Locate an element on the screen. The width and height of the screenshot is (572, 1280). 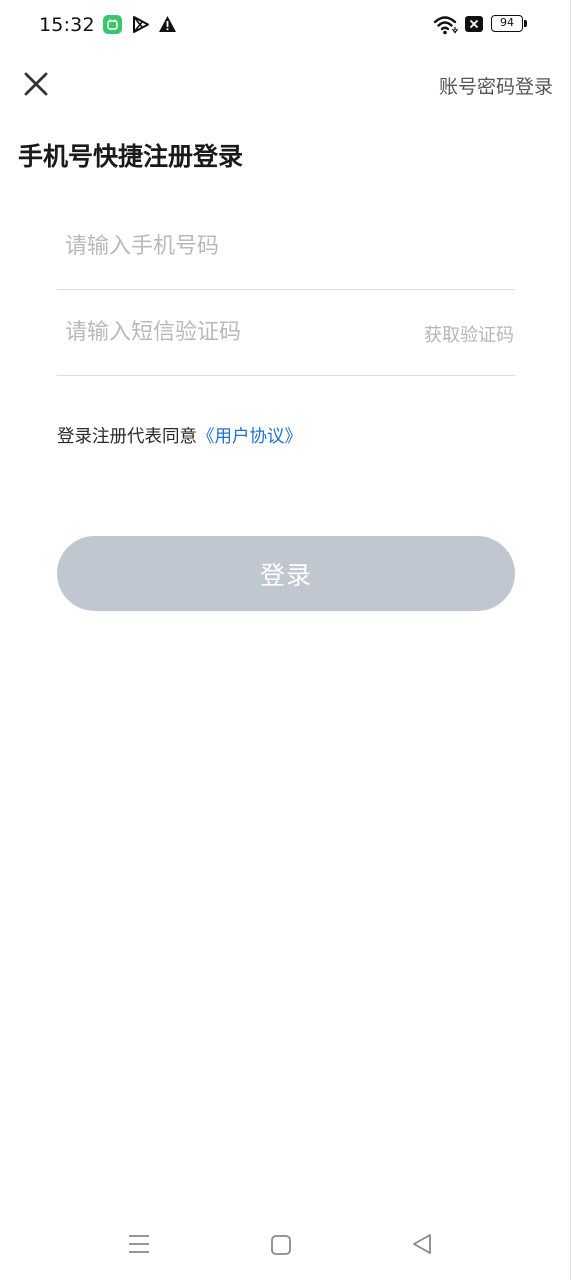
menu-icon is located at coordinates (139, 1244).